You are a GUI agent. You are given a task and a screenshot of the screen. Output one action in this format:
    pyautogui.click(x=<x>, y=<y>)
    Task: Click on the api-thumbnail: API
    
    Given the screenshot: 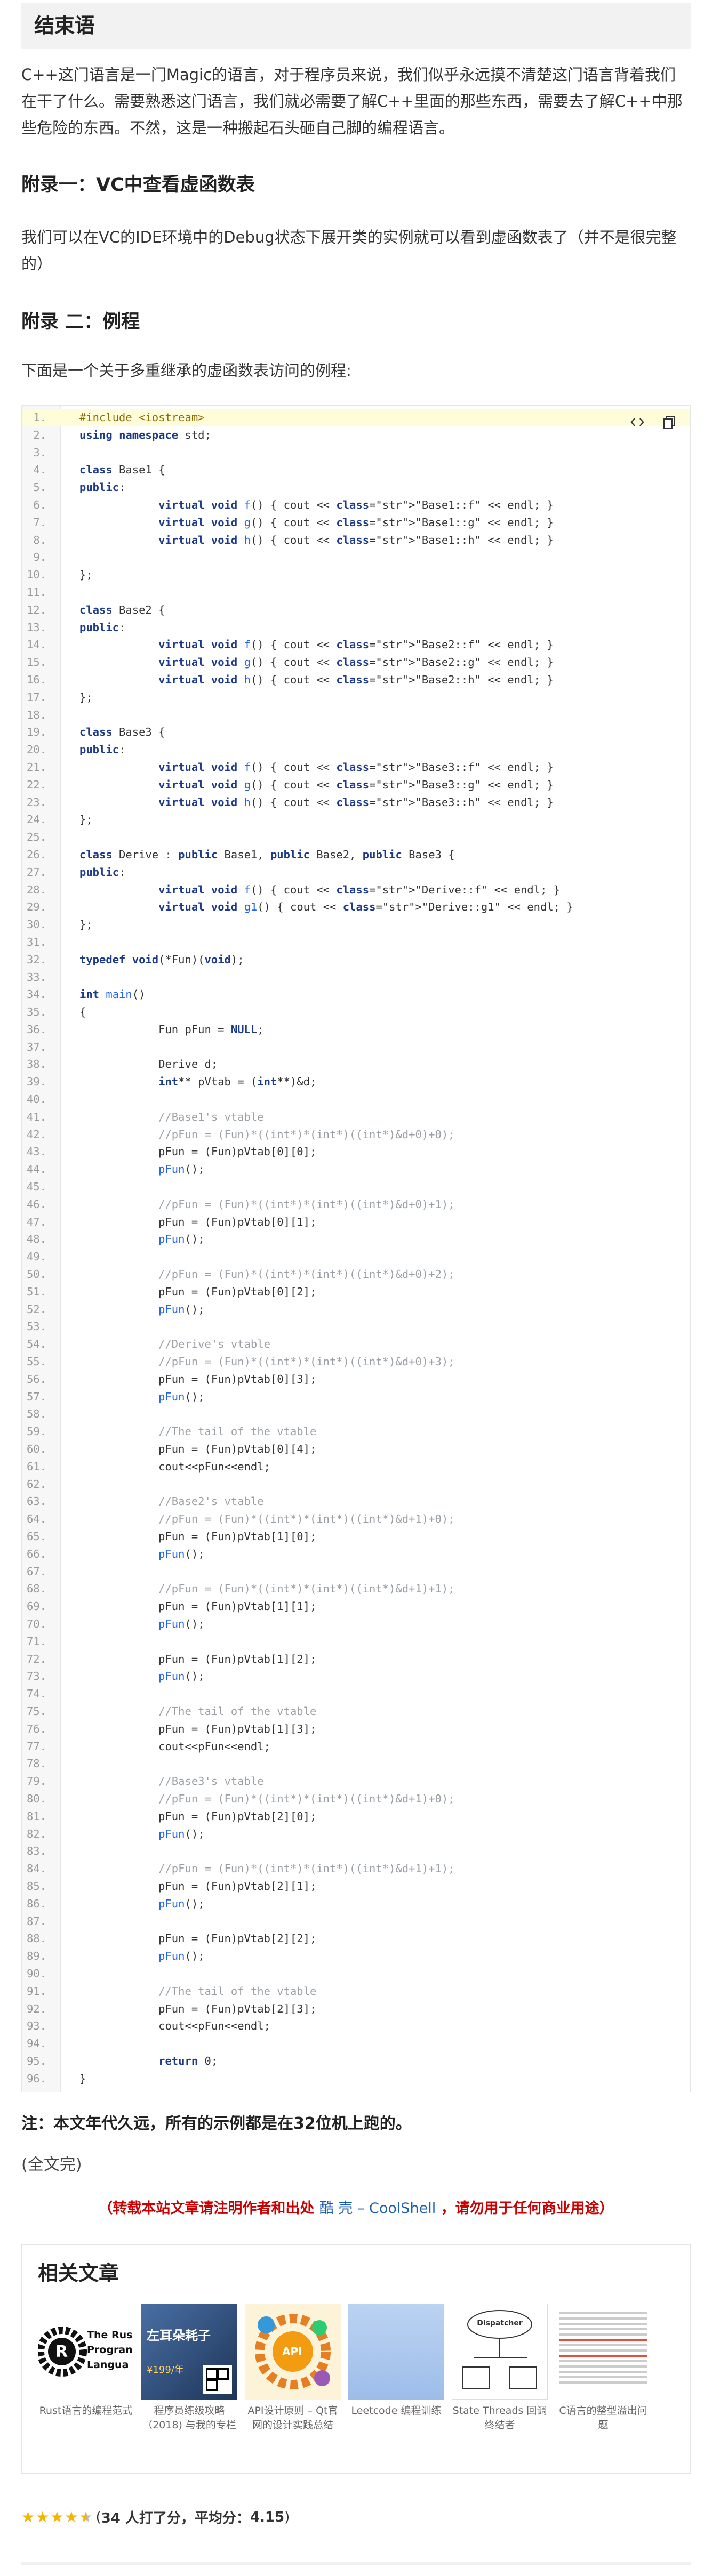 What is the action you would take?
    pyautogui.click(x=293, y=2352)
    